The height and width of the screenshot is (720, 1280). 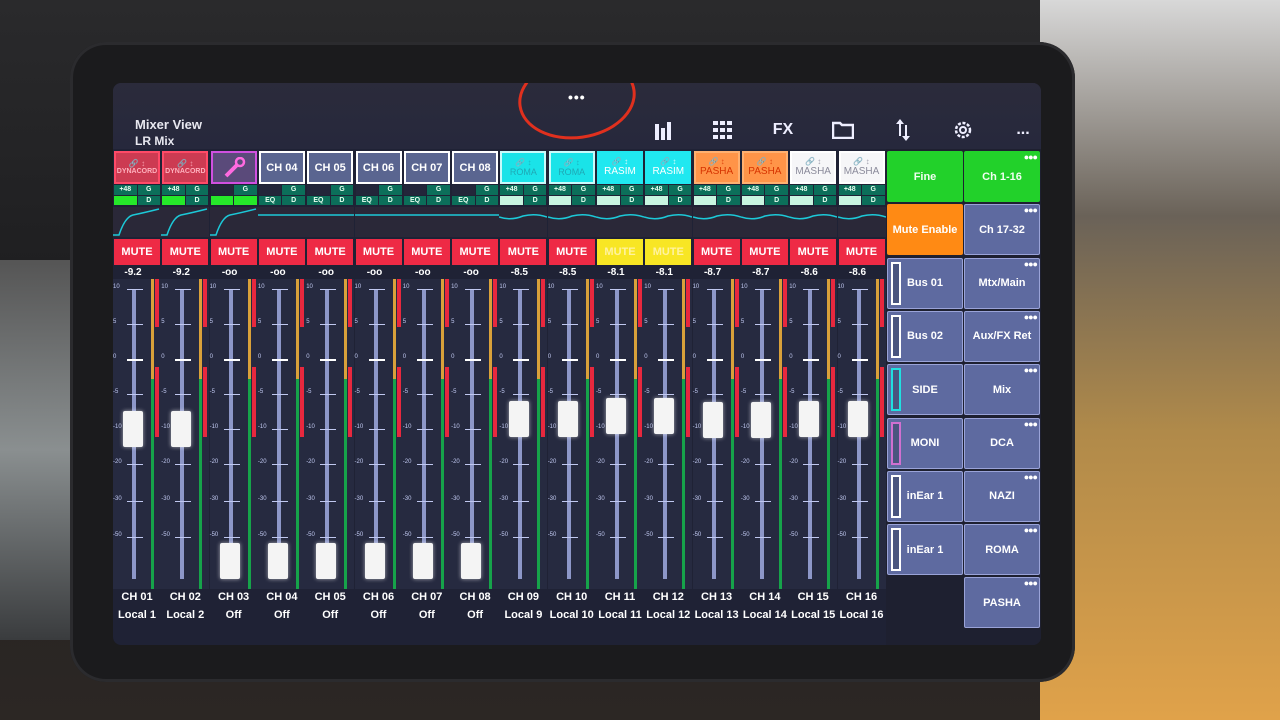 What do you see at coordinates (1002, 550) in the screenshot?
I see `bank-button-roma: ●●● ROMA` at bounding box center [1002, 550].